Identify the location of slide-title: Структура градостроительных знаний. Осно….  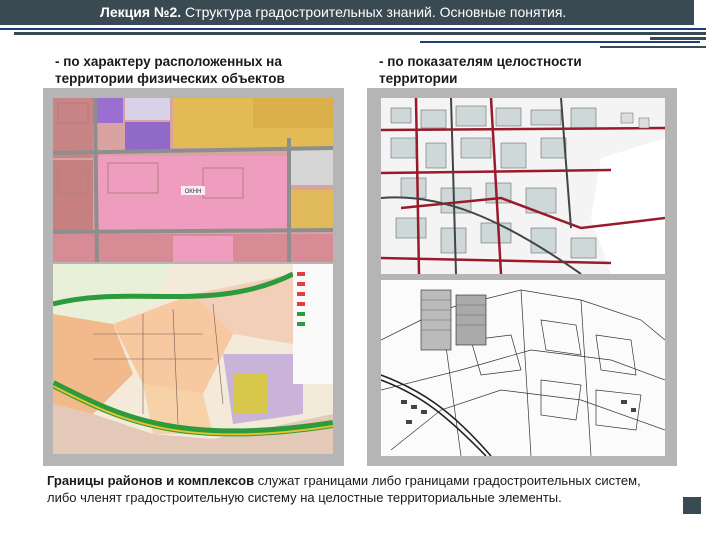
(374, 12).